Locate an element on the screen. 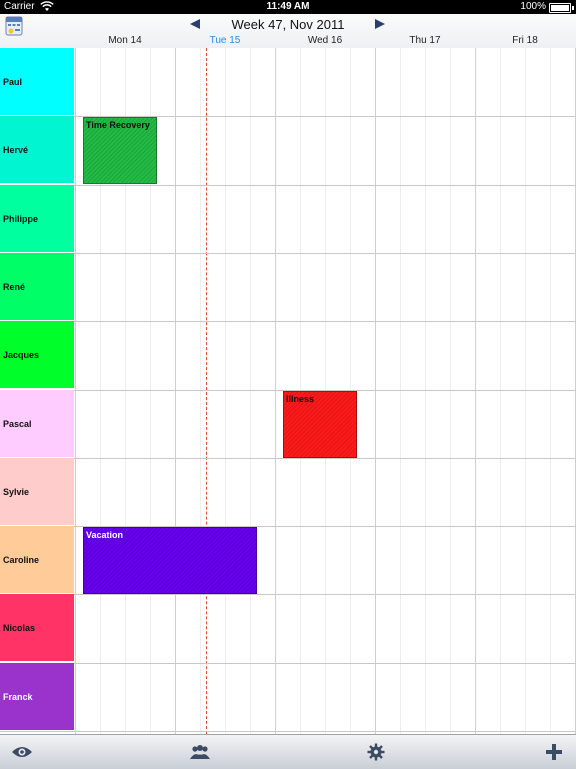 This screenshot has height=769, width=576. week-title: Week 47, Nov 2011 is located at coordinates (288, 24).